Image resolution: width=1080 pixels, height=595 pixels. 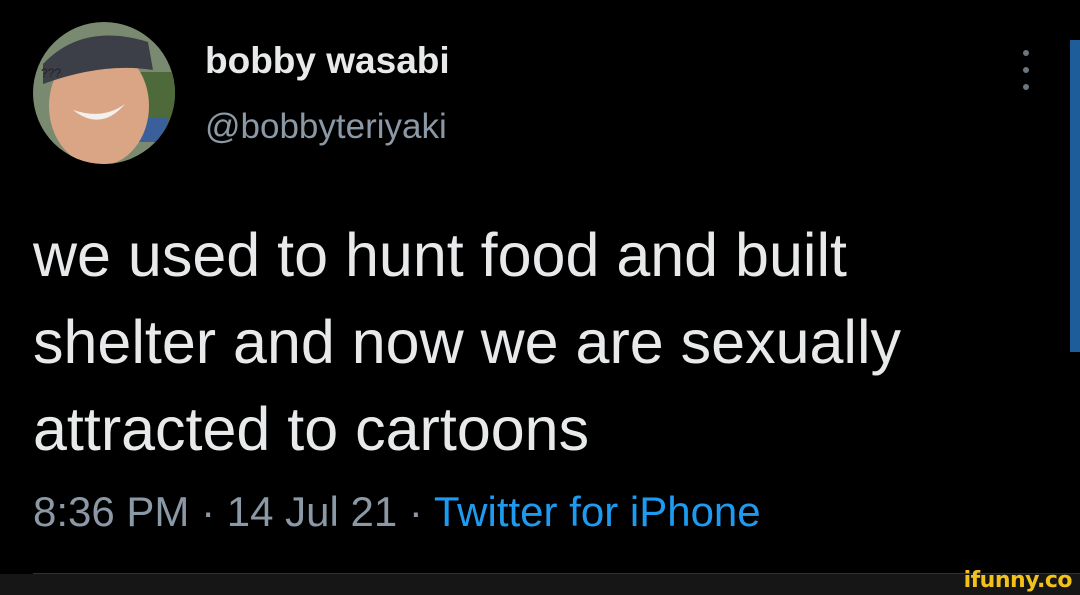 I want to click on display-name: bobby wasabi, so click(x=327, y=61).